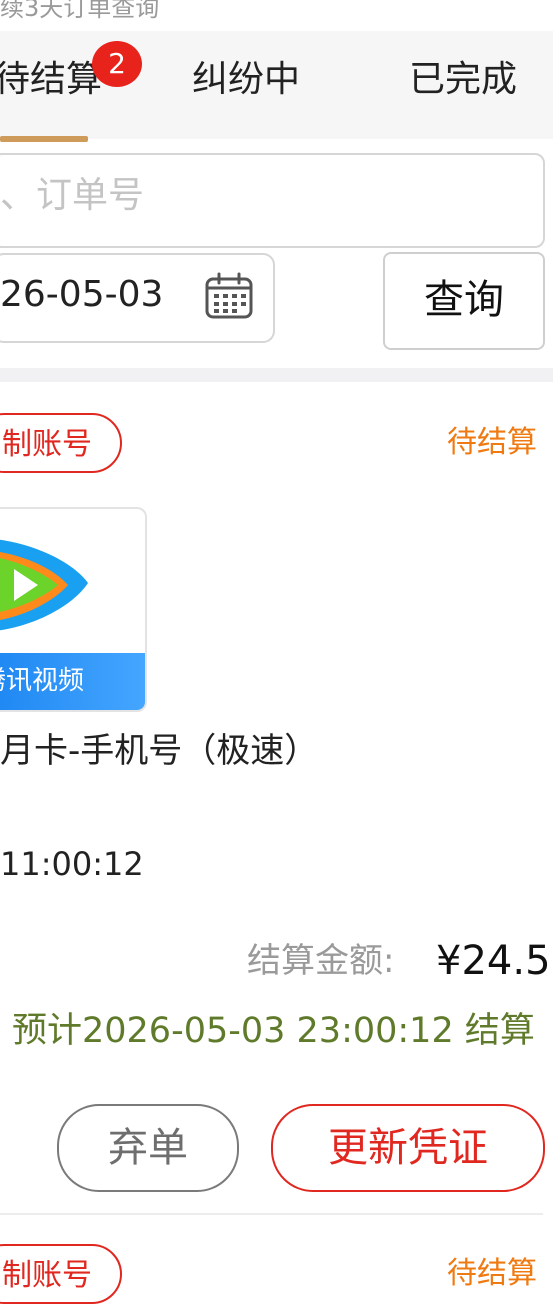 This screenshot has width=553, height=1304. Describe the element at coordinates (44, 139) in the screenshot. I see `tab-active-indicator` at that location.